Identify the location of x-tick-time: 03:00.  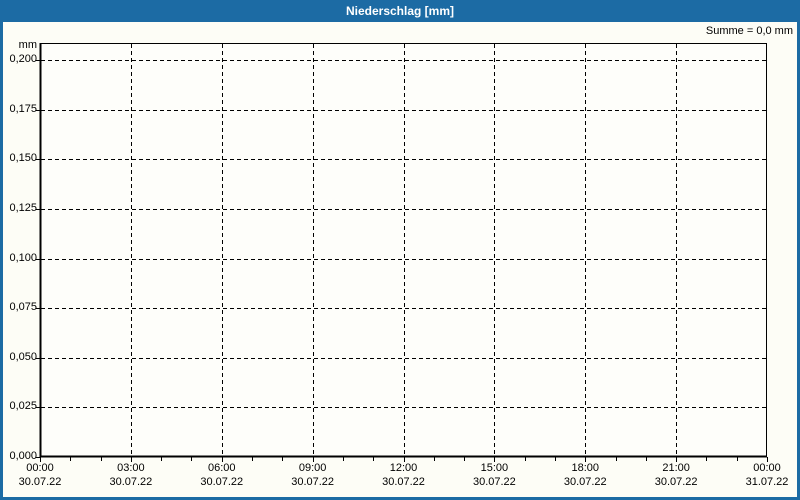
(131, 468).